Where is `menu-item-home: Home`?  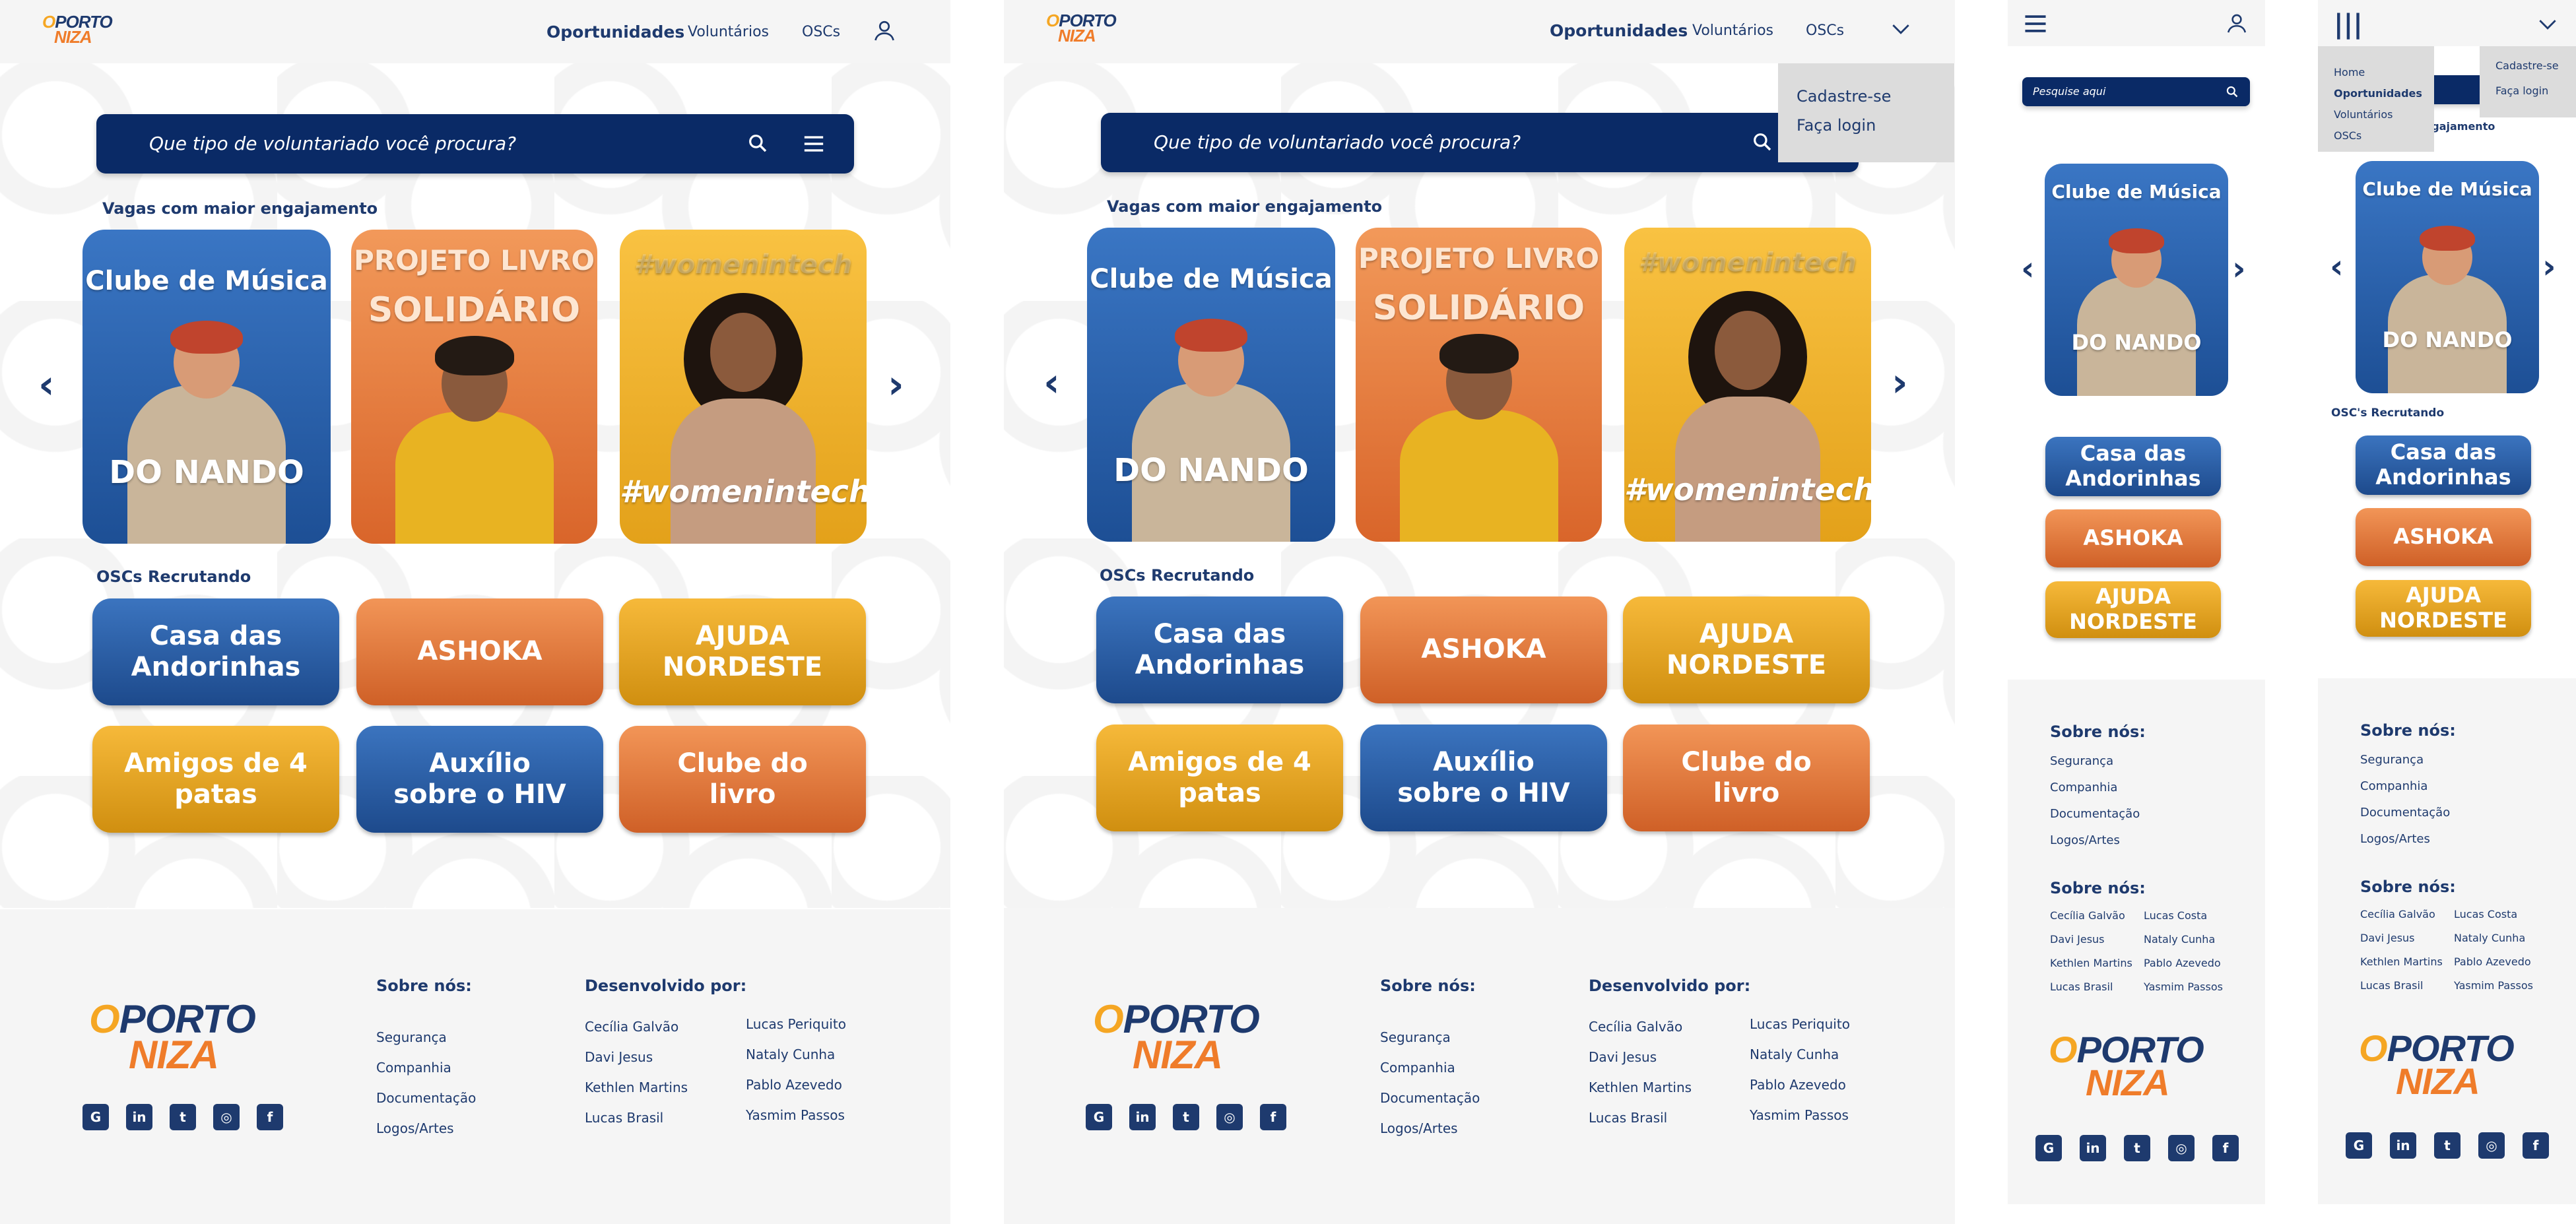 menu-item-home: Home is located at coordinates (2349, 72).